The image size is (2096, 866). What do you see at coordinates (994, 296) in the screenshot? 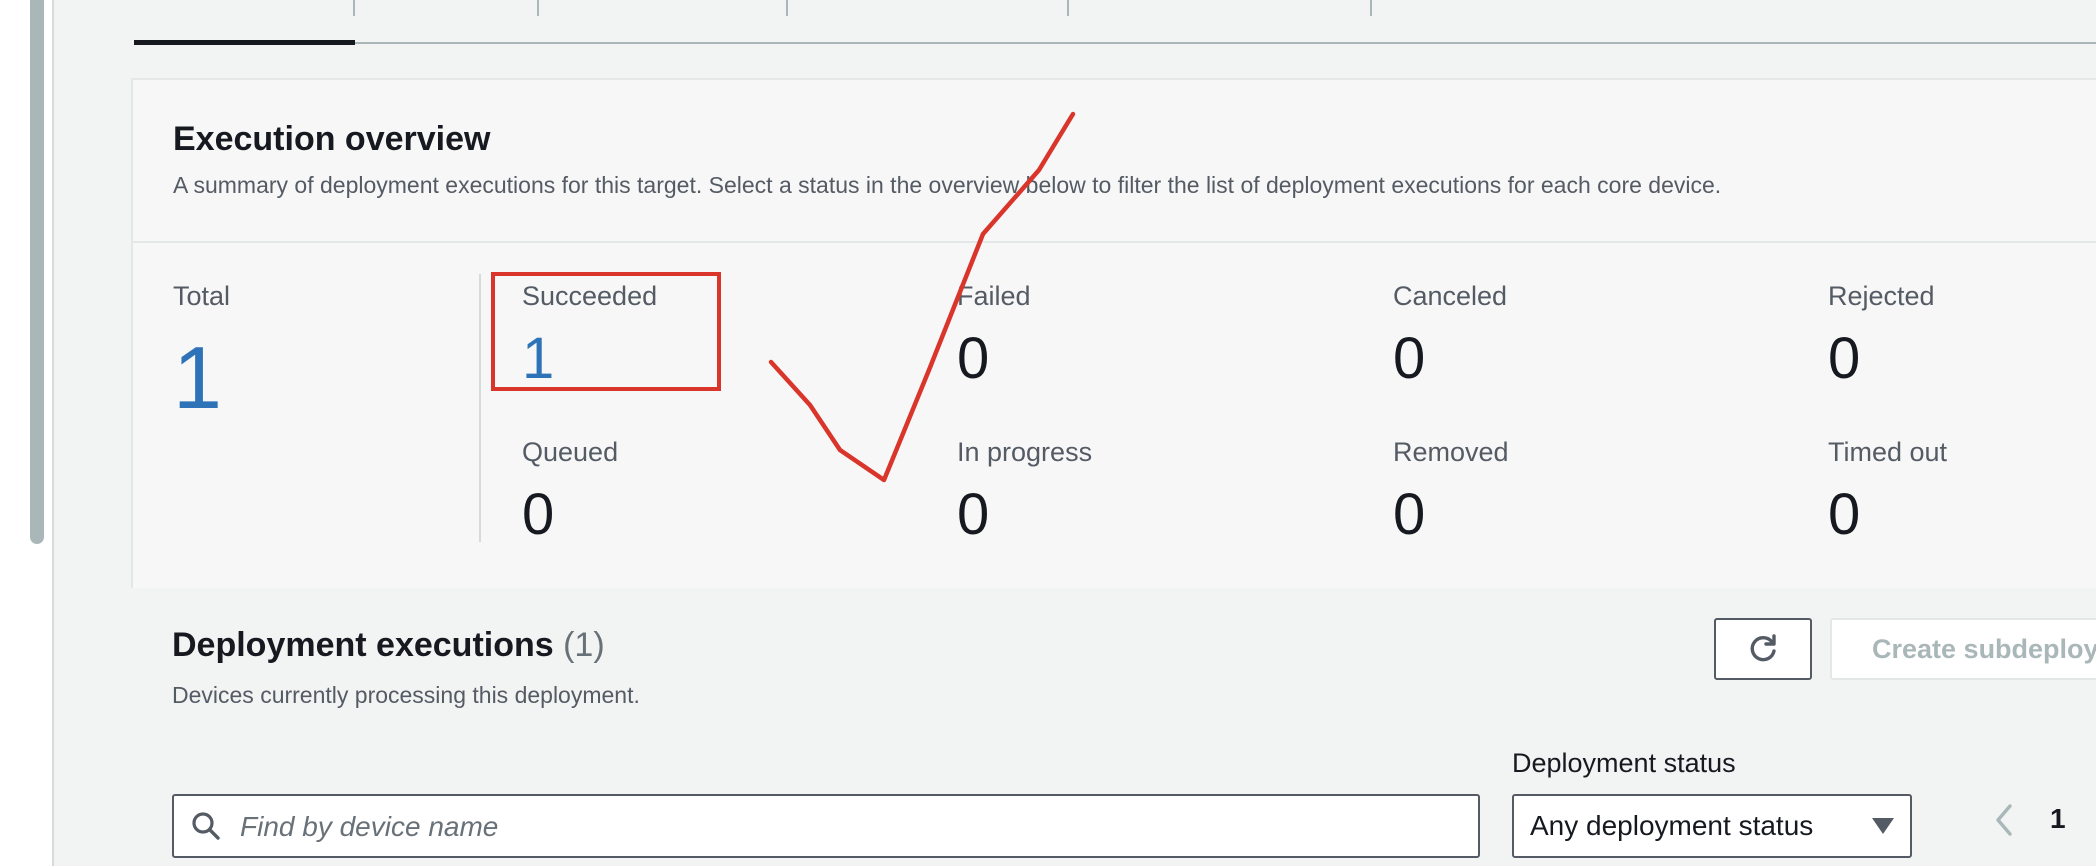
I see `failed-label: Failed` at bounding box center [994, 296].